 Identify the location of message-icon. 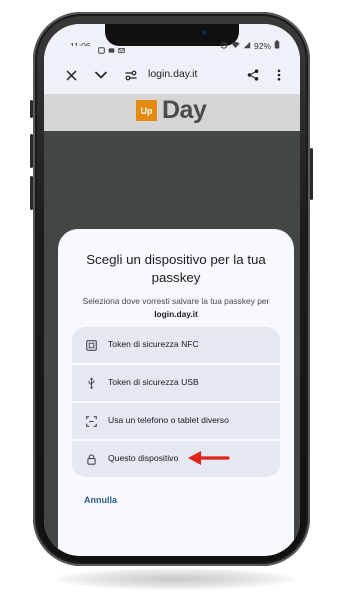
(111, 50).